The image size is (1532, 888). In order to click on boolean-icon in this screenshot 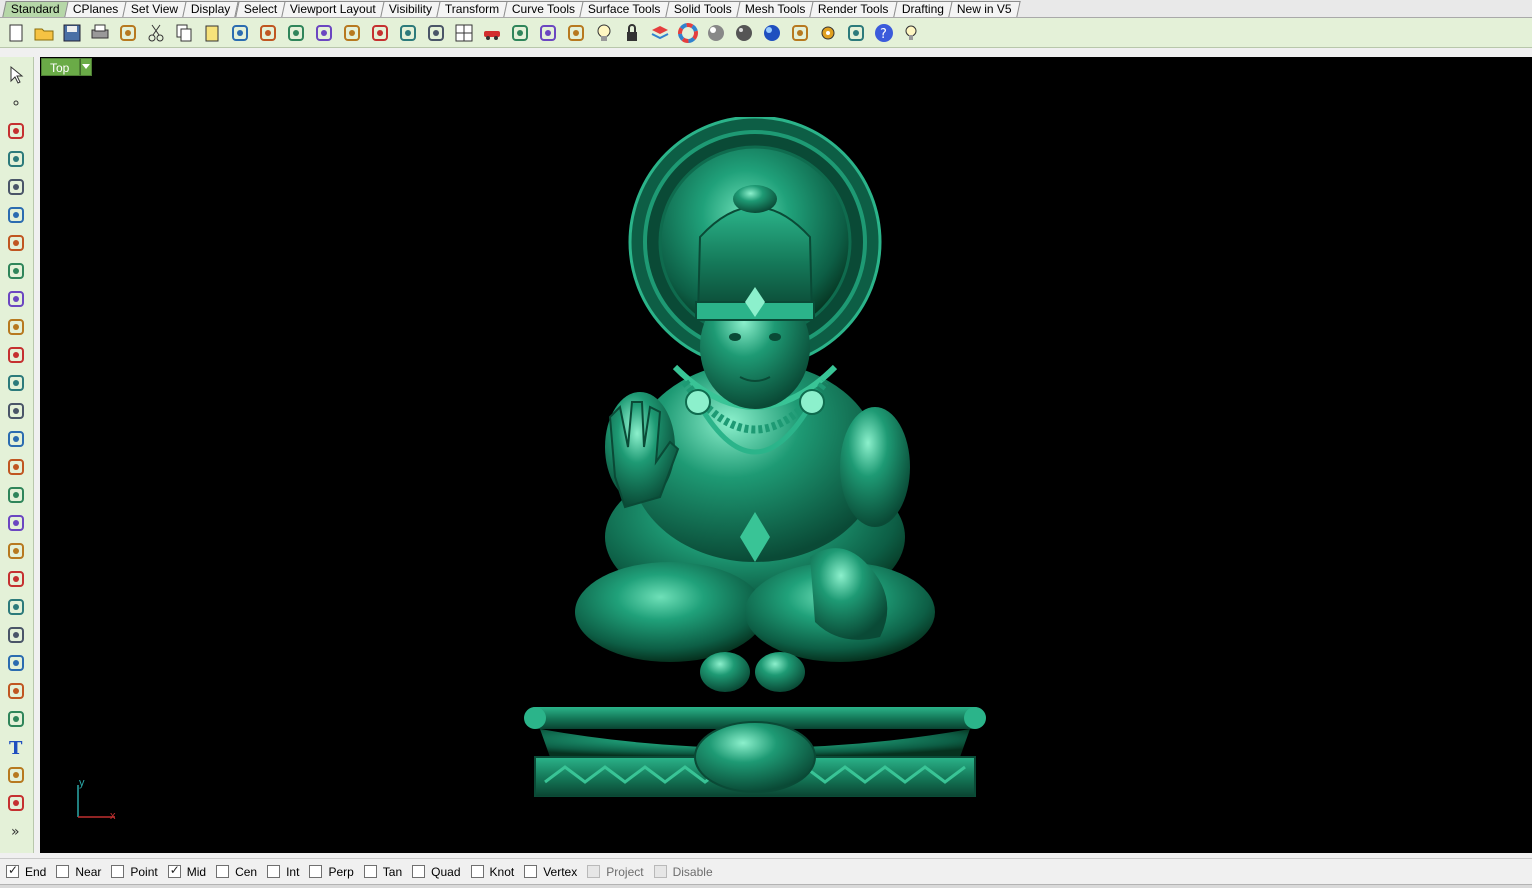, I will do `click(16, 439)`.